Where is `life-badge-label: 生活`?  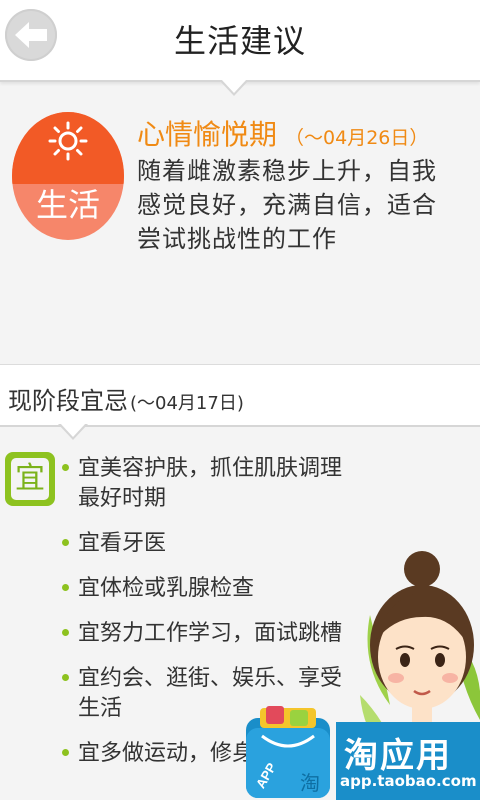
life-badge-label: 生活 is located at coordinates (67, 205).